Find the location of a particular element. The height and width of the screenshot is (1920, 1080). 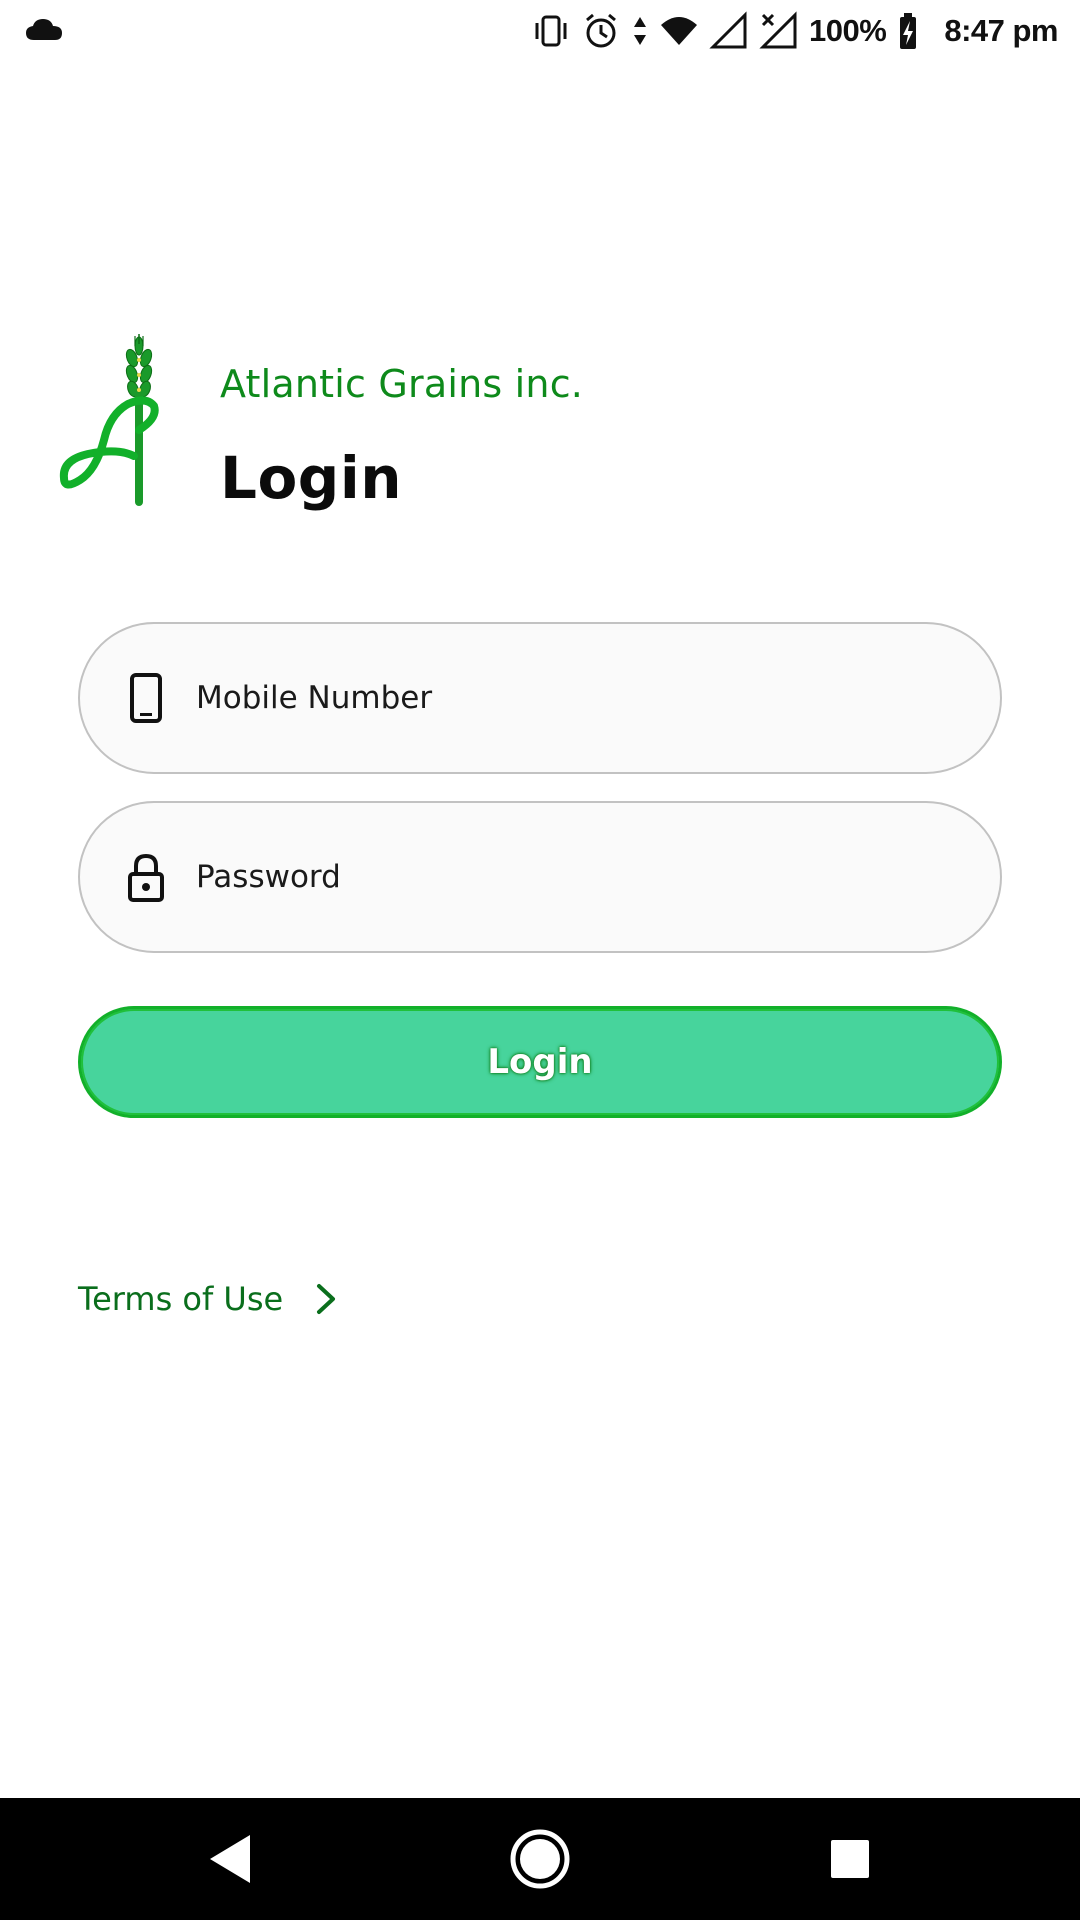

terms-of-use-link: Terms of Use is located at coordinates (208, 1299).